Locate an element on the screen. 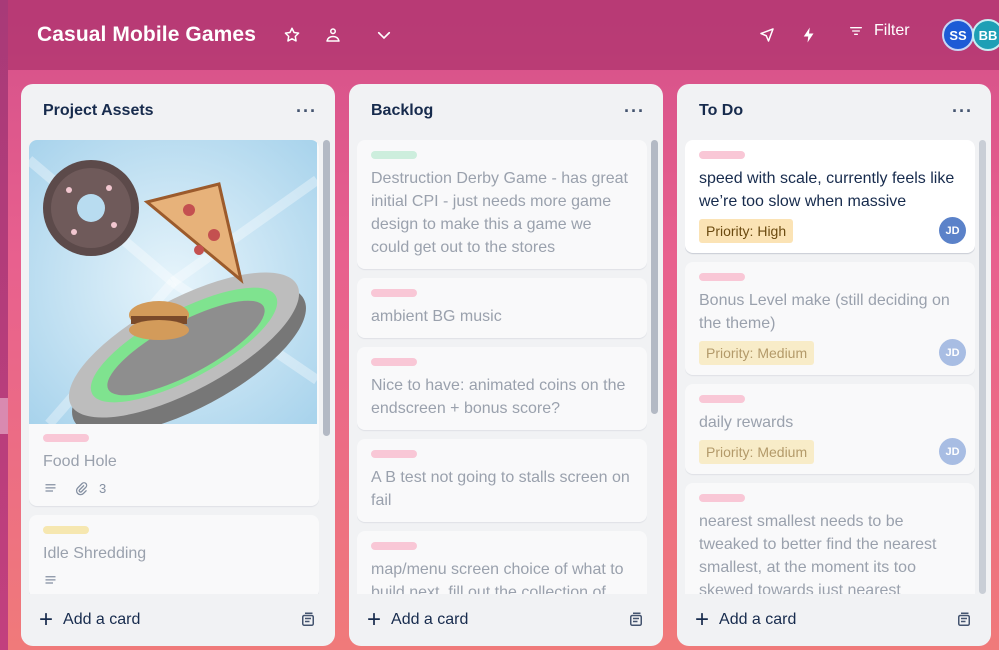 Image resolution: width=999 pixels, height=650 pixels. list-title: Backlog is located at coordinates (402, 111).